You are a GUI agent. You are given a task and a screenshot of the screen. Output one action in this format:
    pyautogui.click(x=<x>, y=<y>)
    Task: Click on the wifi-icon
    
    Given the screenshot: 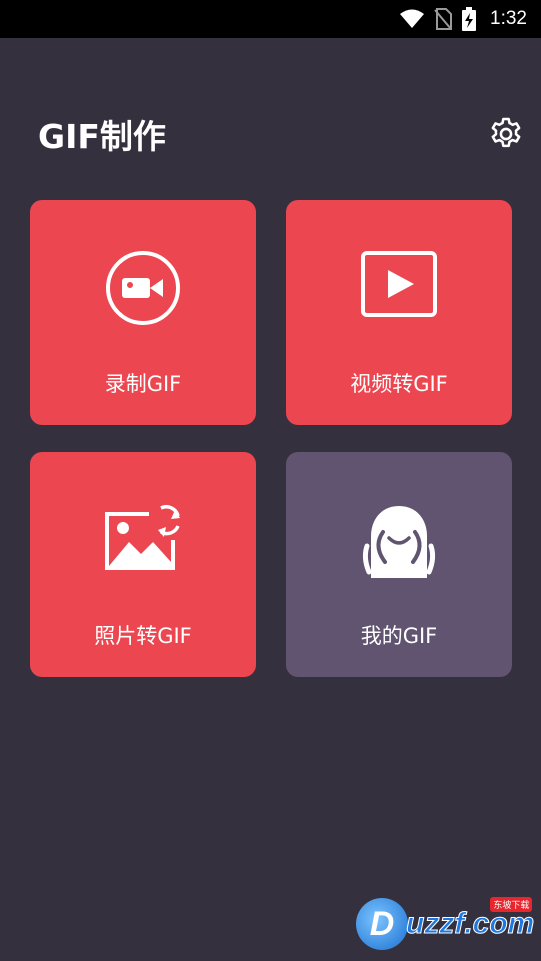 What is the action you would take?
    pyautogui.click(x=412, y=19)
    